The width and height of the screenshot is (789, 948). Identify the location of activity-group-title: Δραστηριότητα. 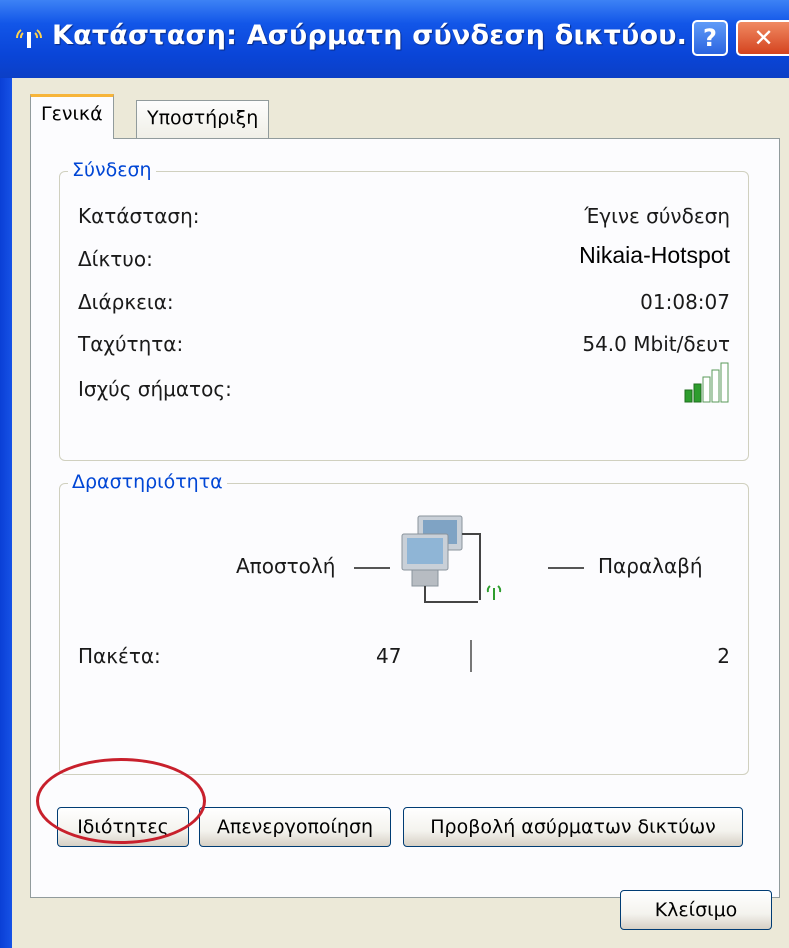
(147, 482).